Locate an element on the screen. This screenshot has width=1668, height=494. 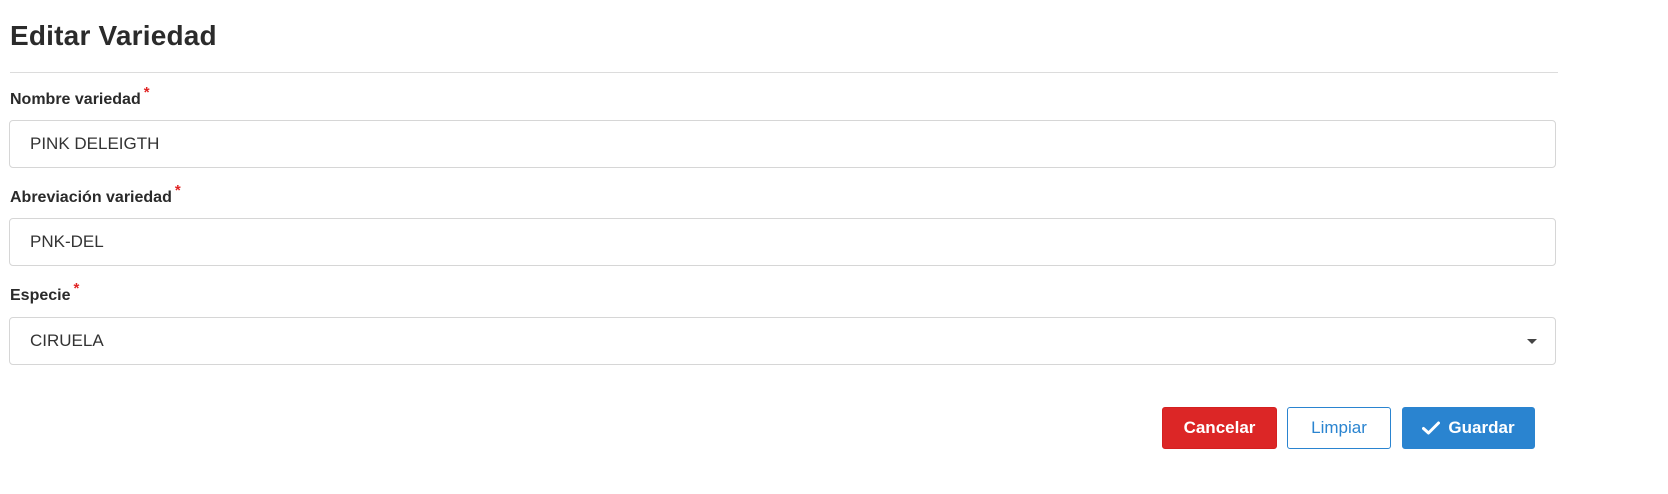
especie-select: CIRUELA is located at coordinates (782, 341).